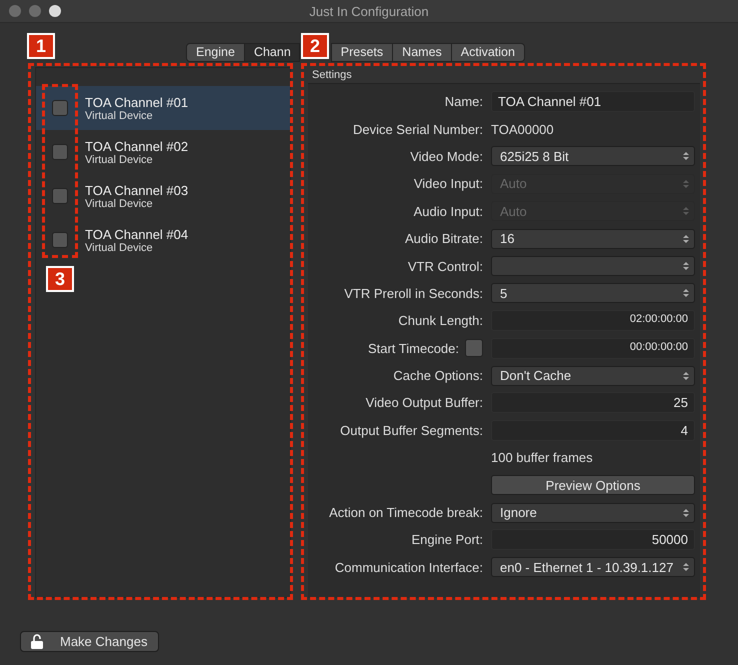 Image resolution: width=738 pixels, height=665 pixels. What do you see at coordinates (593, 321) in the screenshot?
I see `number-field: 02:00:00:00` at bounding box center [593, 321].